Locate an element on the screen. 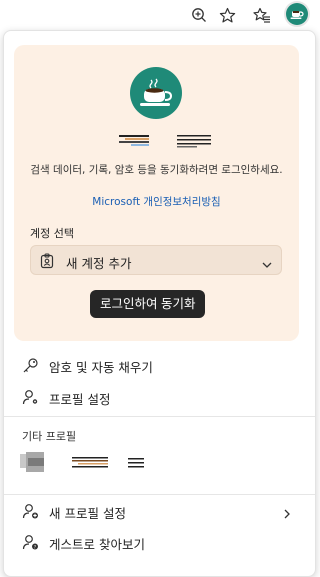  other-profile-item is located at coordinates (98, 466).